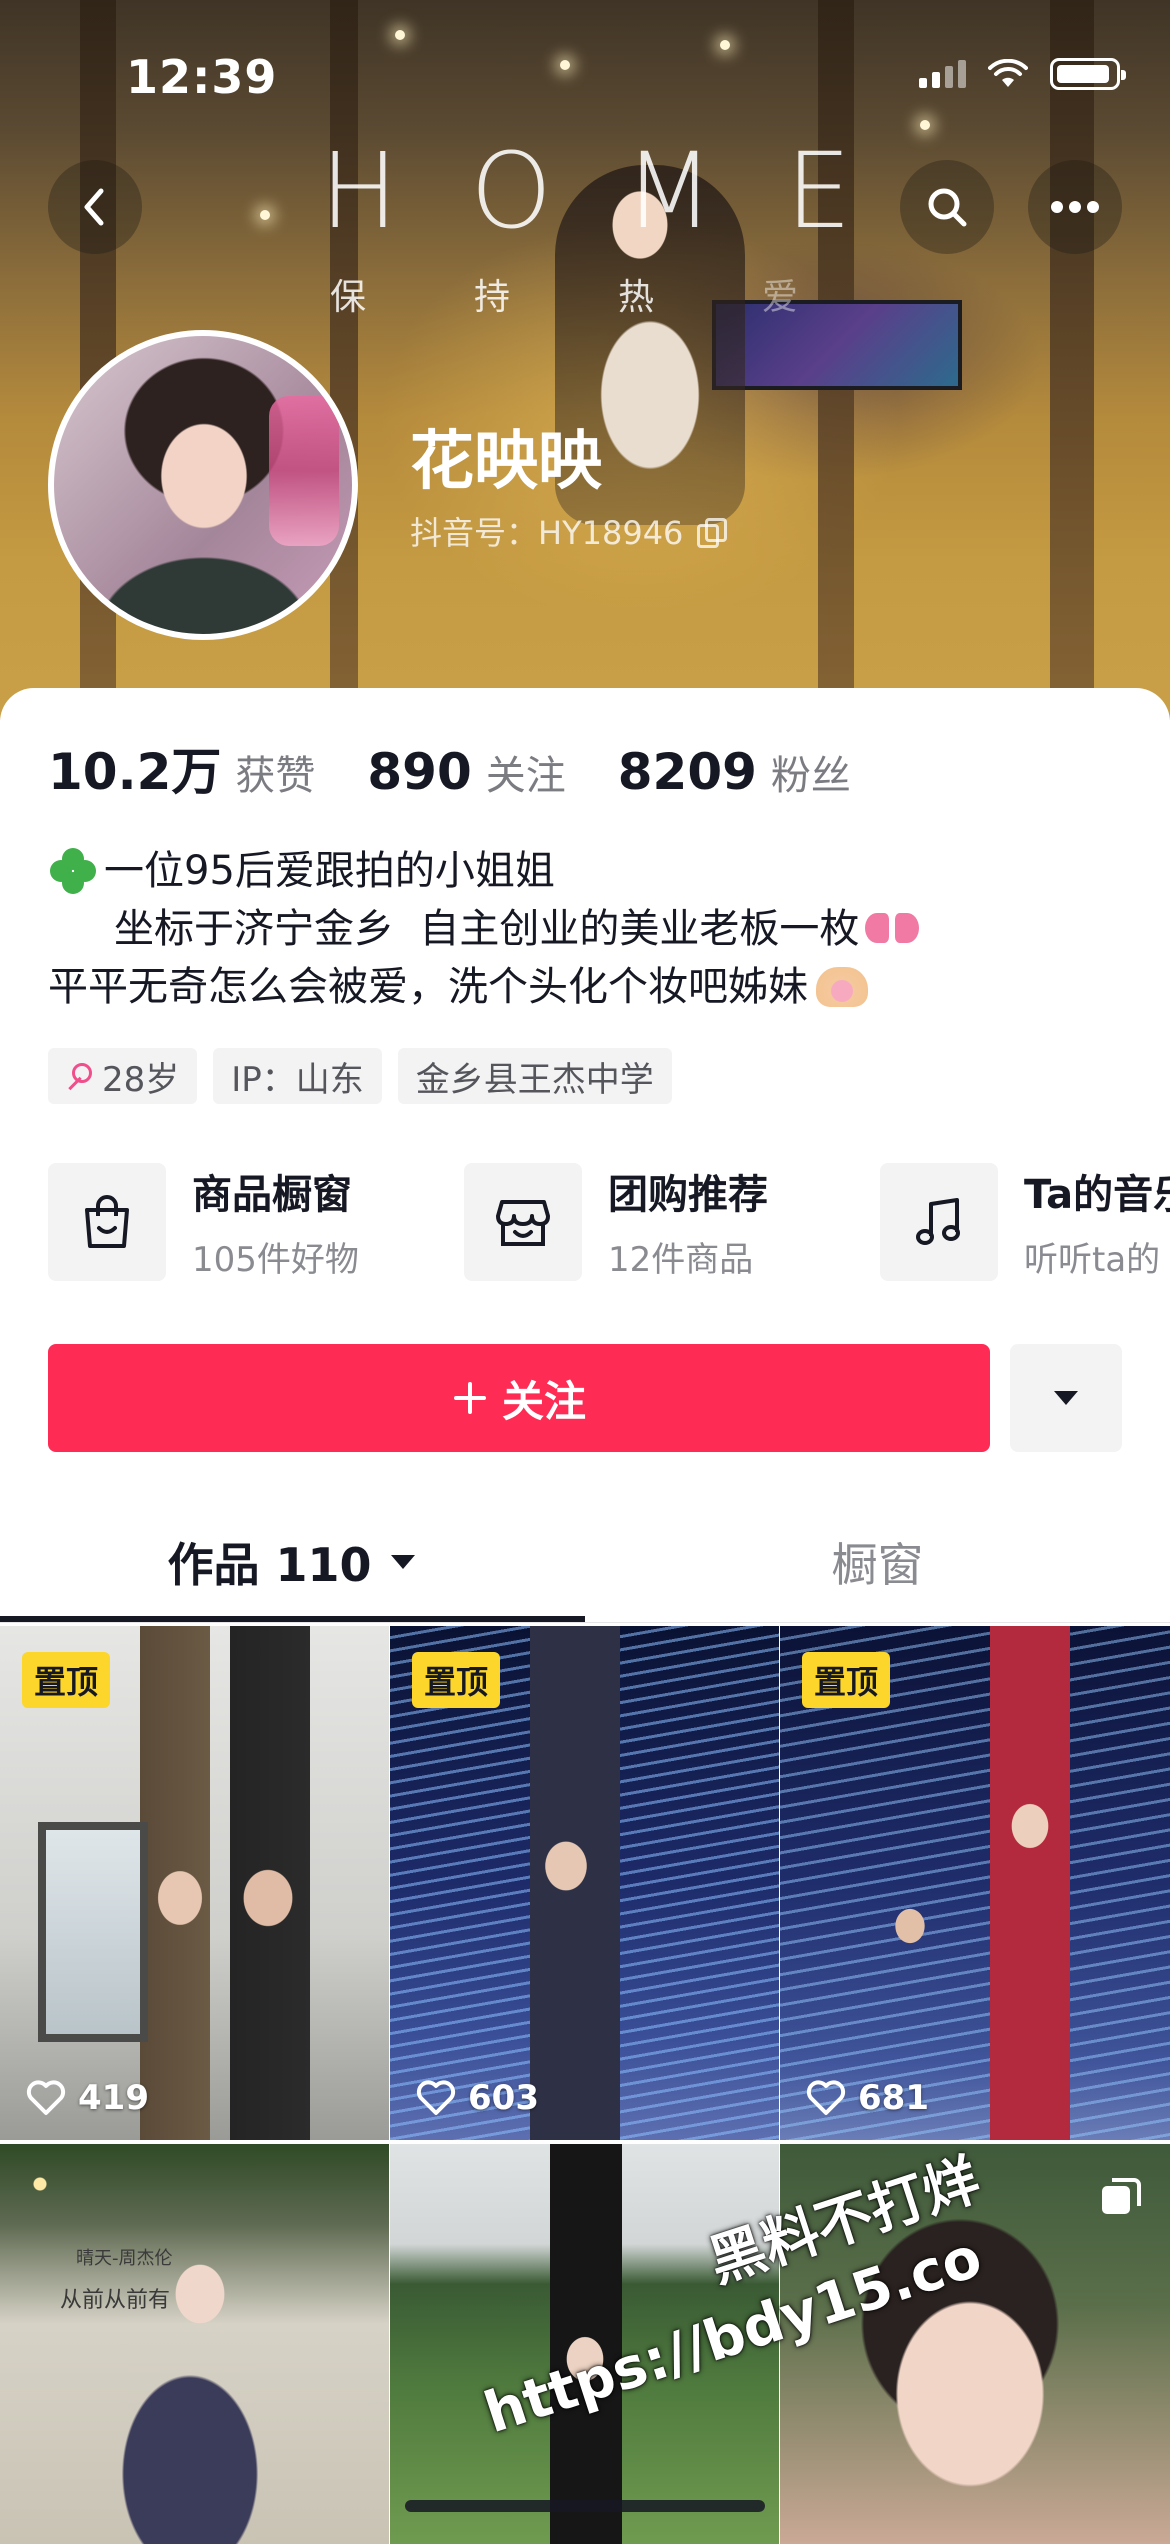  I want to click on status-icons, so click(1022, 74).